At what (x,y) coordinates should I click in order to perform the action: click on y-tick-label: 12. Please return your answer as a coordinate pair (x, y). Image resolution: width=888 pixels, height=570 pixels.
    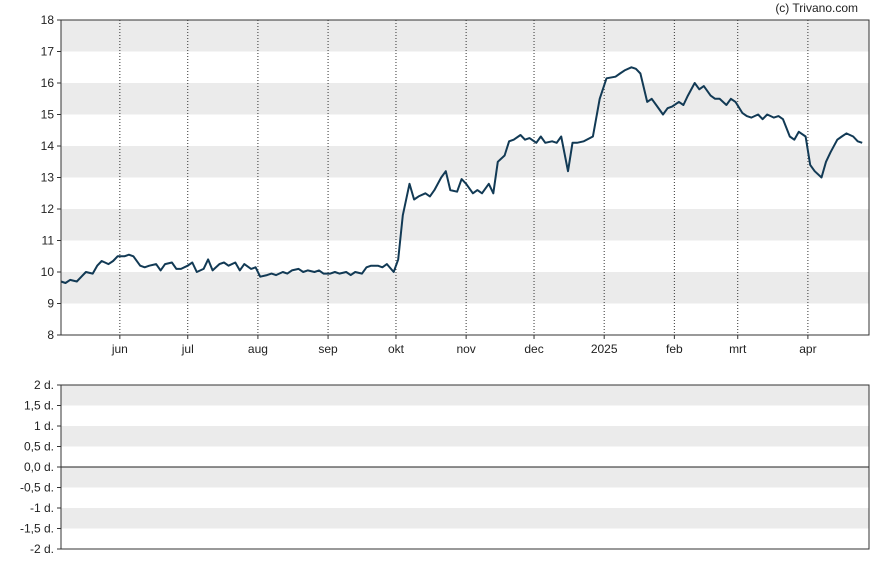
    Looking at the image, I should click on (48, 209).